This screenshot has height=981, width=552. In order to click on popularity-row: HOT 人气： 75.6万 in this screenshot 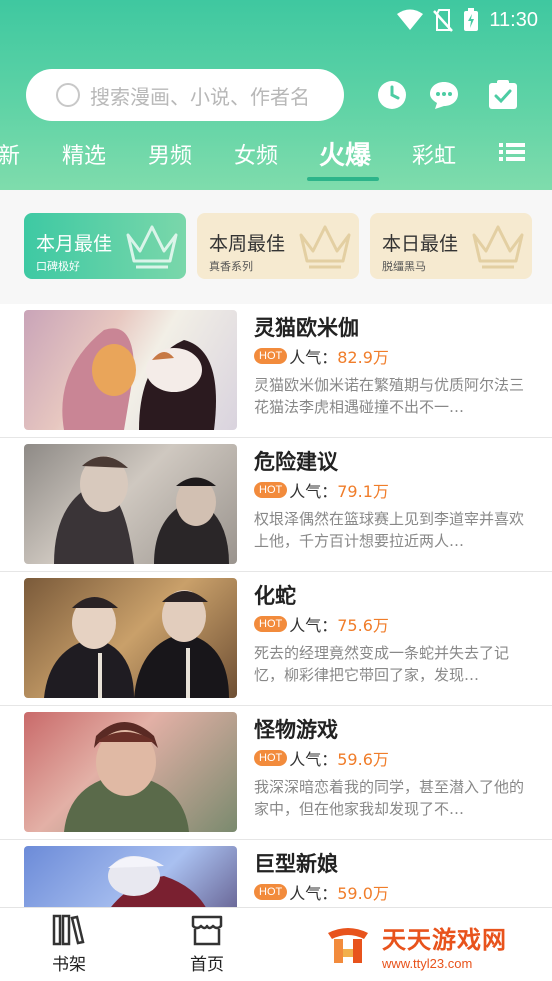, I will do `click(321, 624)`.